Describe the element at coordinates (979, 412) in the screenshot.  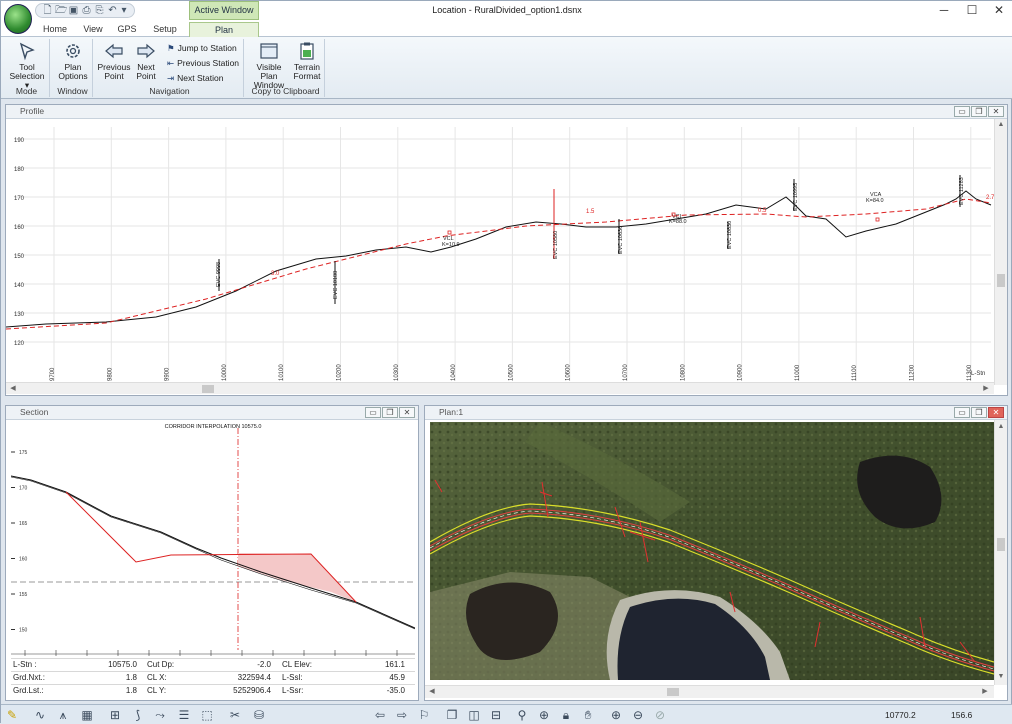
I see `plan-restore-button: ❐` at that location.